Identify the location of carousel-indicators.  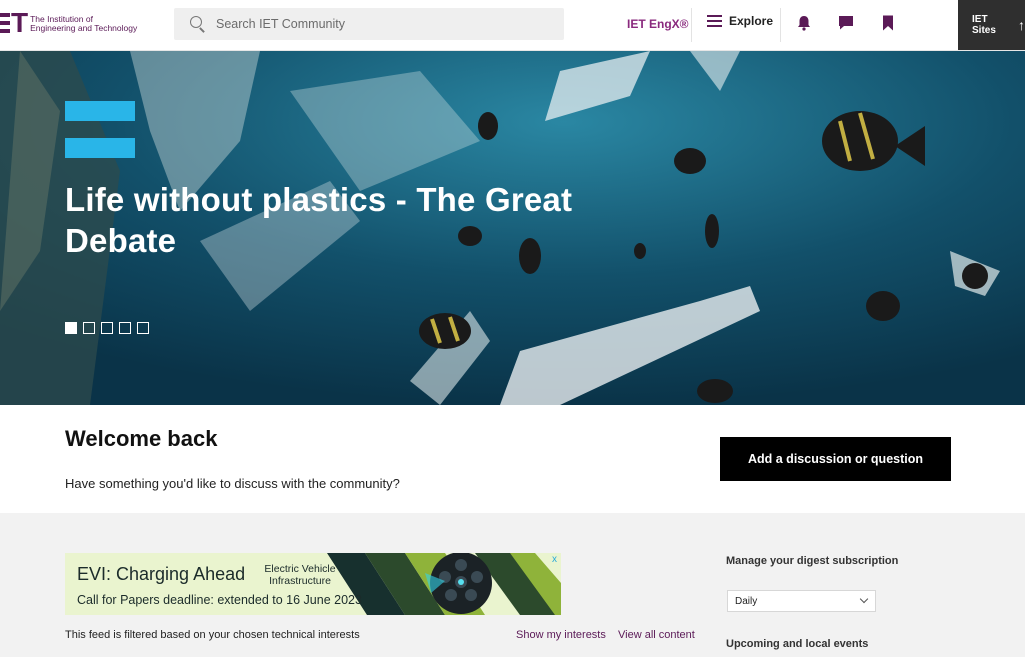
(107, 328).